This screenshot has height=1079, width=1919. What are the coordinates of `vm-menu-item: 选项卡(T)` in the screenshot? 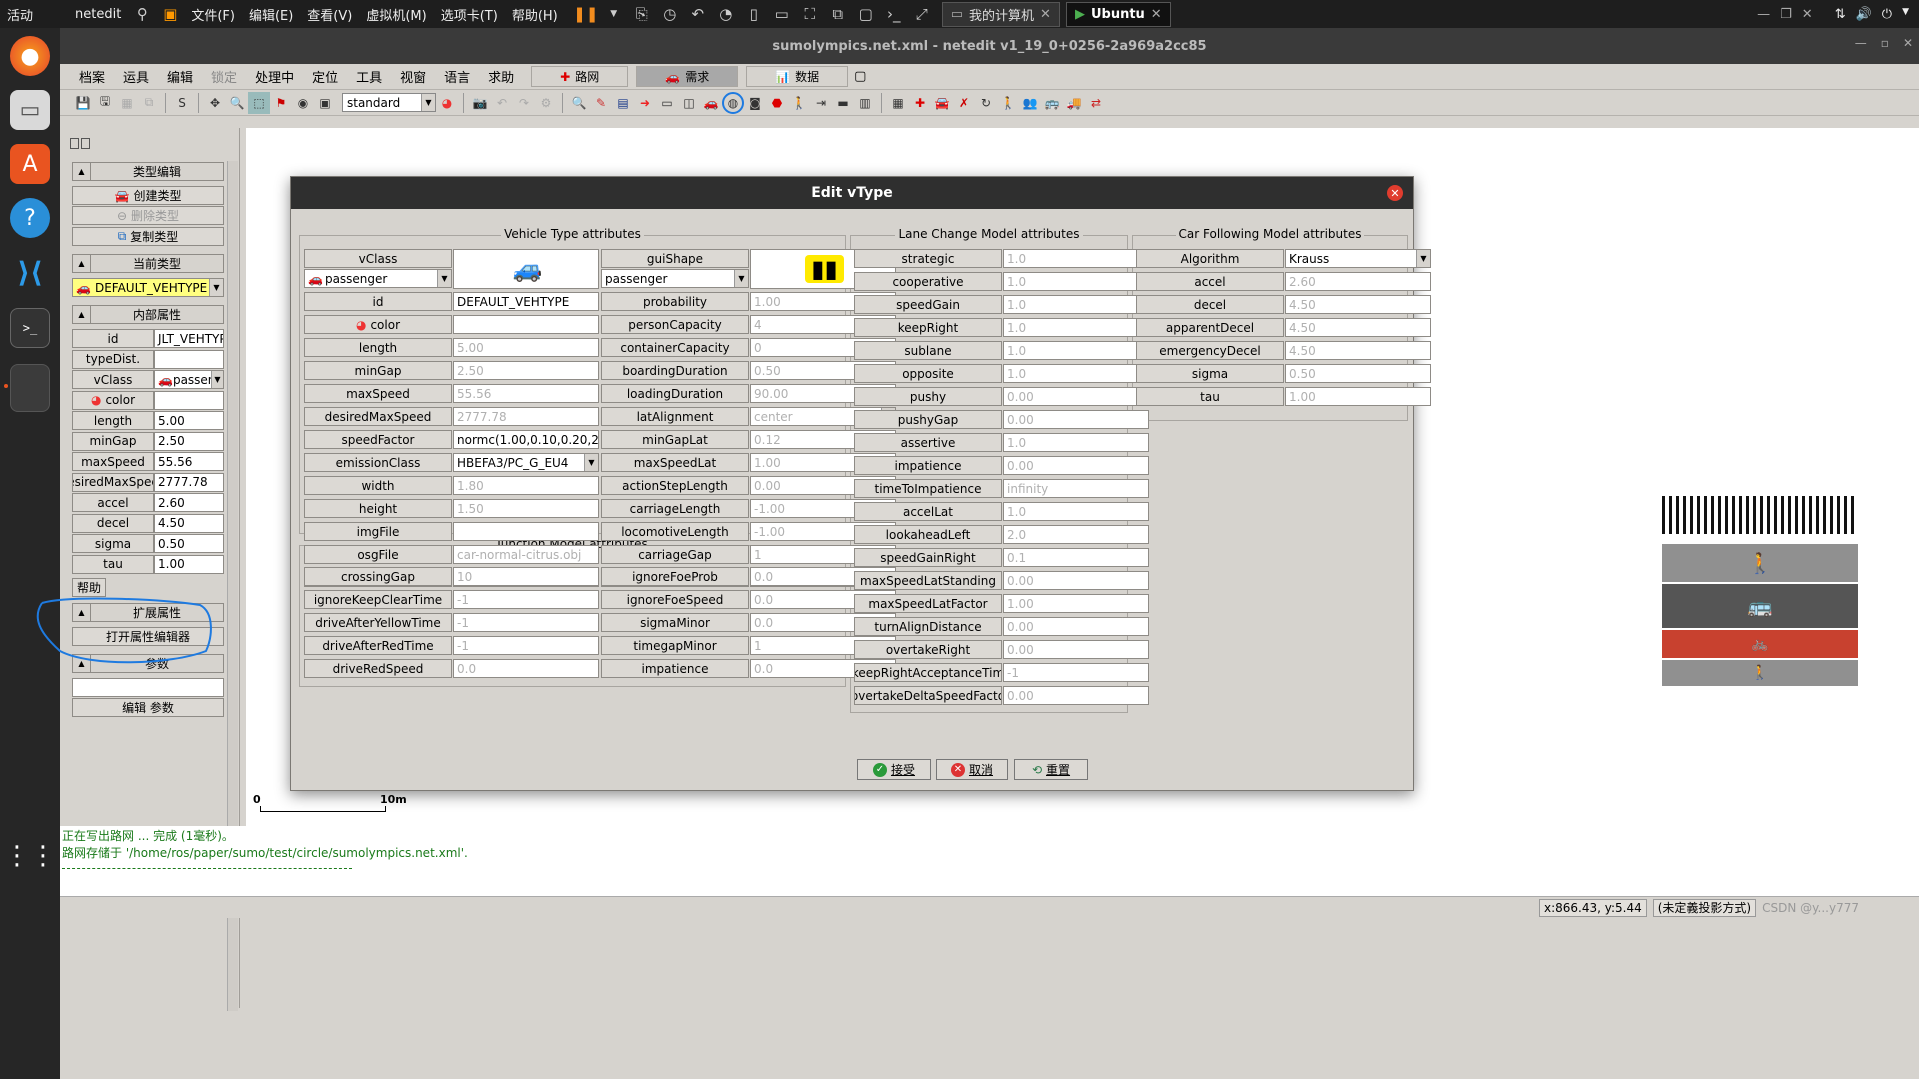 It's located at (469, 14).